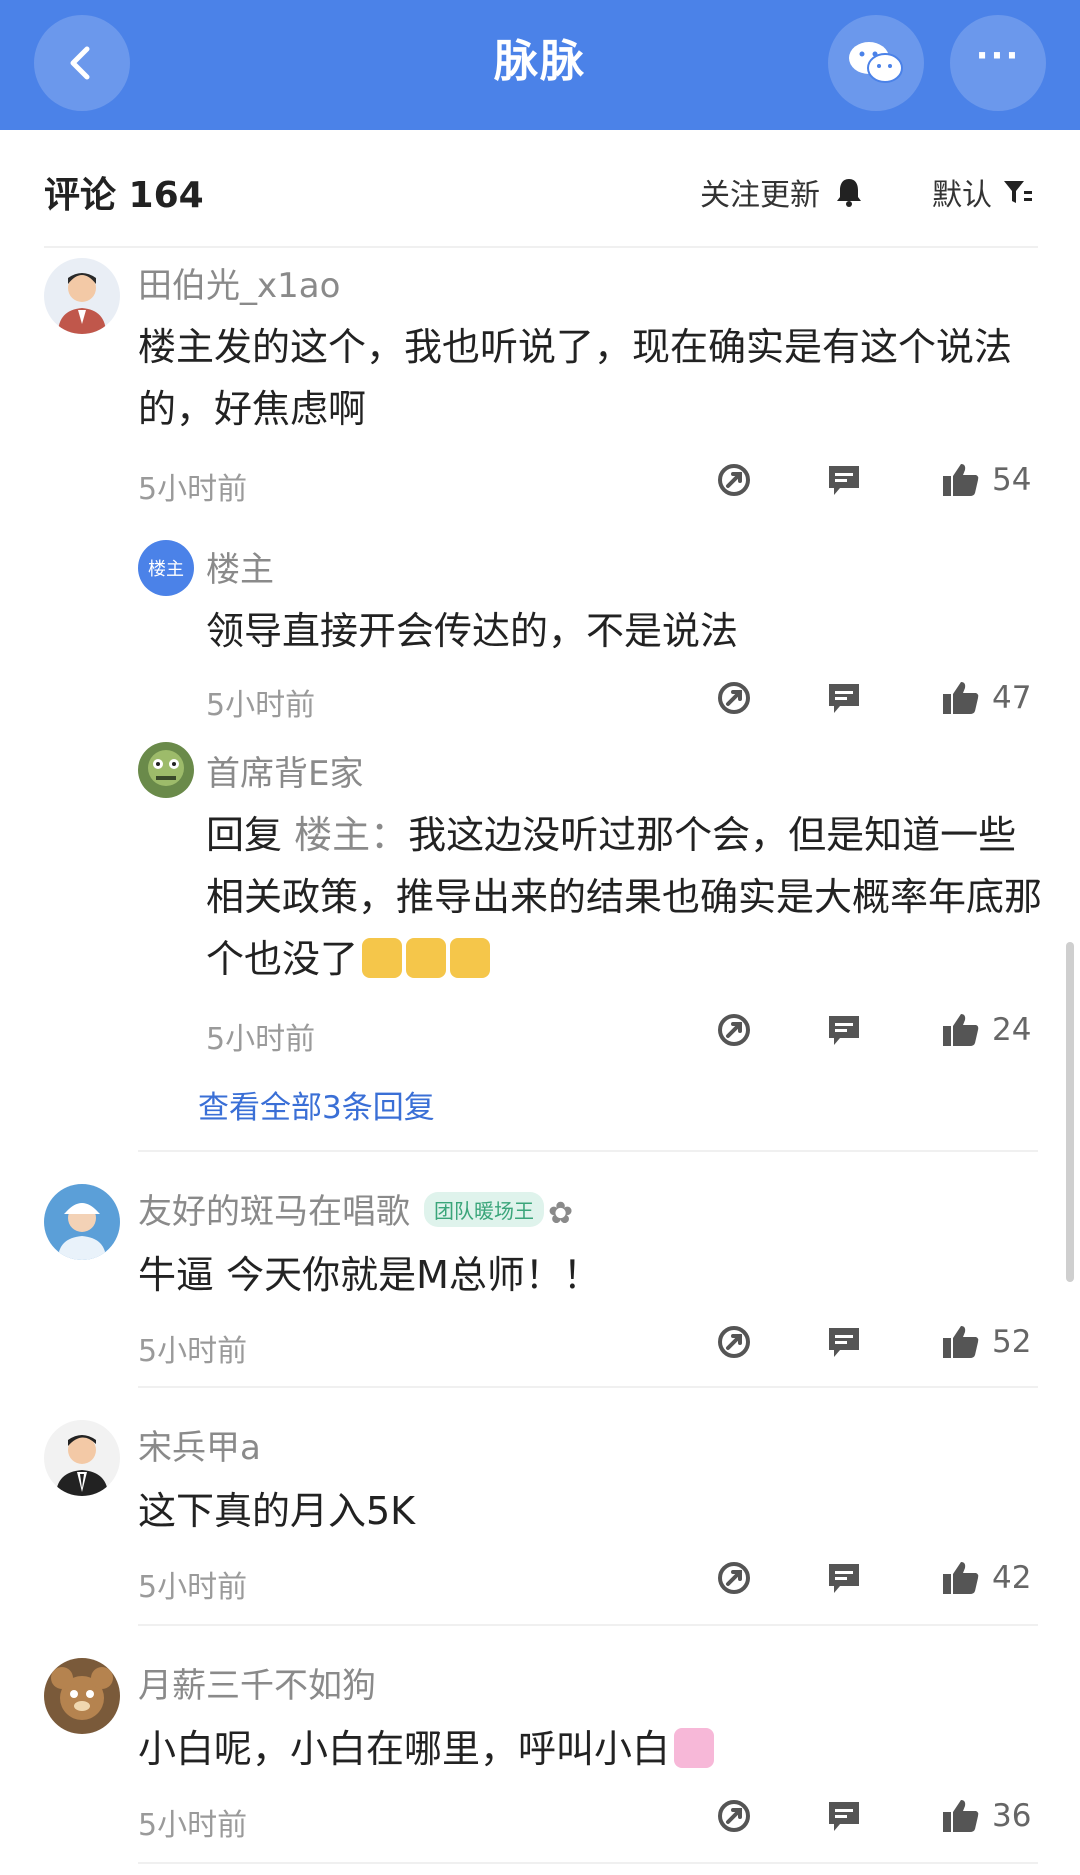 The width and height of the screenshot is (1080, 1875). What do you see at coordinates (316, 1104) in the screenshot?
I see `view-all-replies-link: 查看全部3条回复` at bounding box center [316, 1104].